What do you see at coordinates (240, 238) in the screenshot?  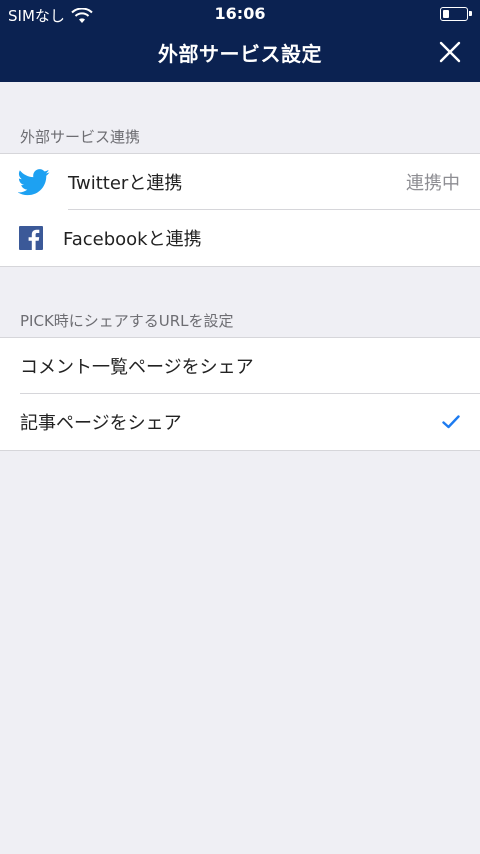 I see `facebook-link-row: Facebookと連携` at bounding box center [240, 238].